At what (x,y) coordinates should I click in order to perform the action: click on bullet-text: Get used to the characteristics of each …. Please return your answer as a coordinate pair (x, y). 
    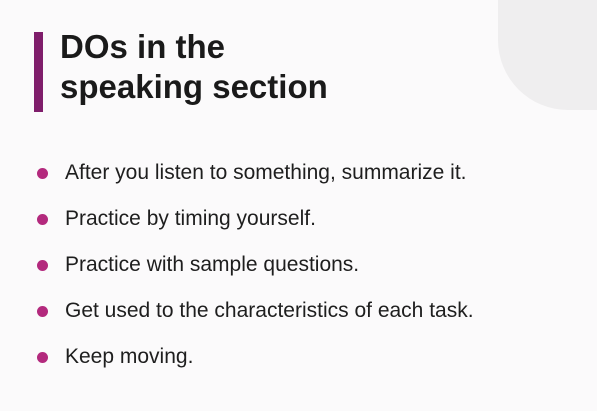
    Looking at the image, I should click on (269, 310).